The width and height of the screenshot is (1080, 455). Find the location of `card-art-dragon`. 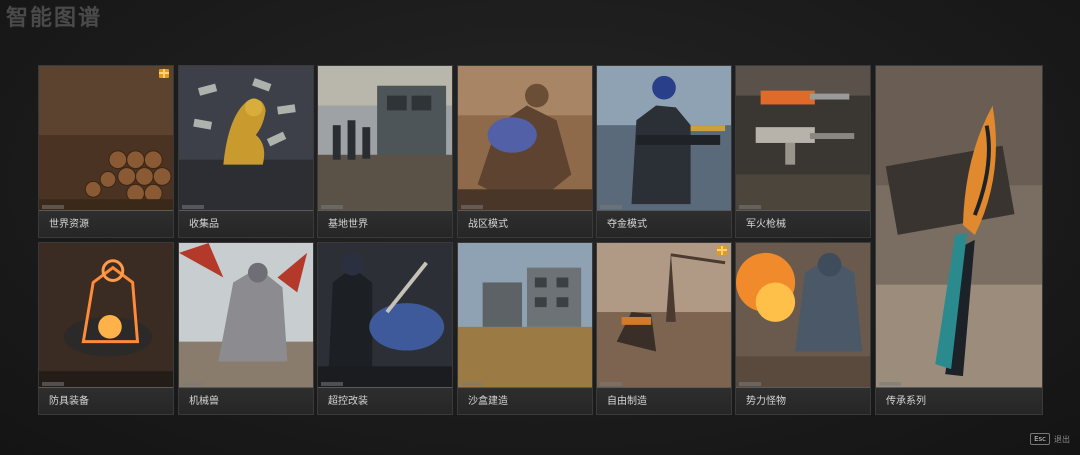

card-art-dragon is located at coordinates (246, 315).